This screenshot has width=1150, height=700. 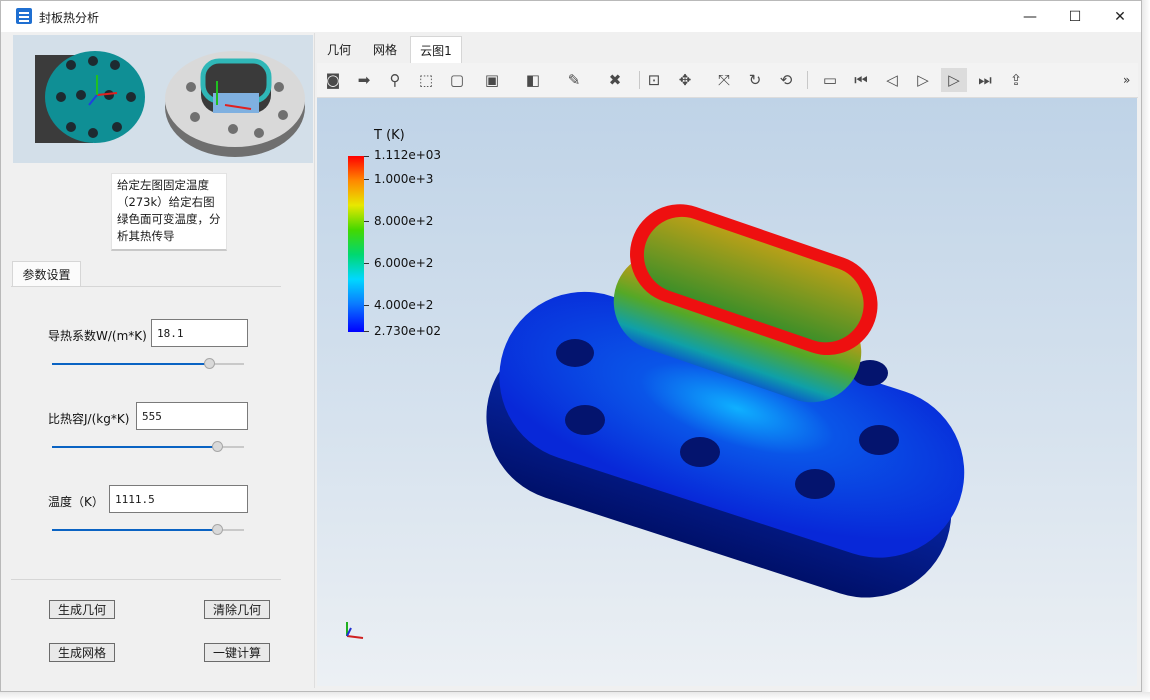 I want to click on rotate-icon: ↻, so click(x=755, y=80).